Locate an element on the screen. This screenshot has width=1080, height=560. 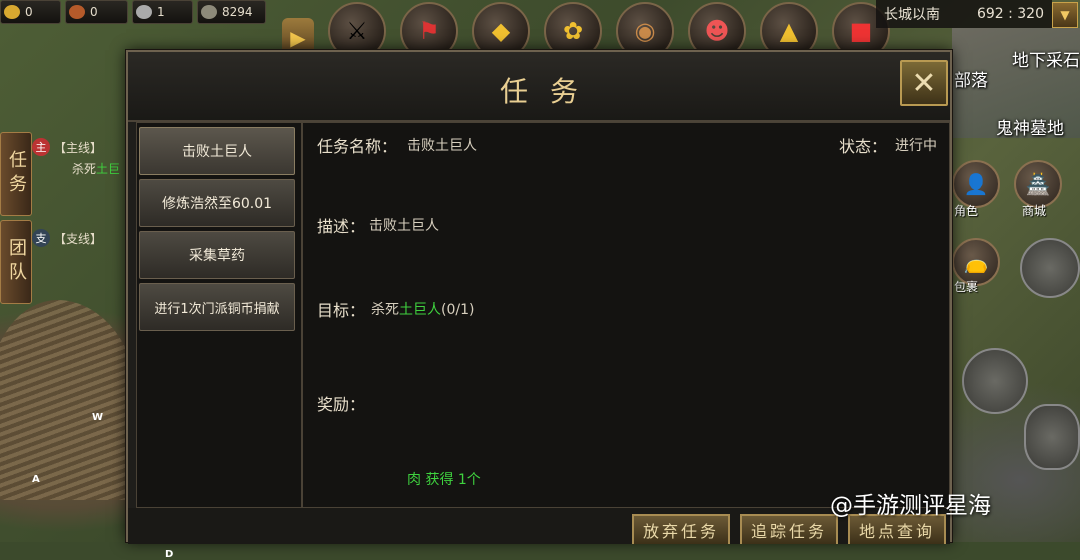
main-quest-tag: 【主线】 is located at coordinates (78, 147).